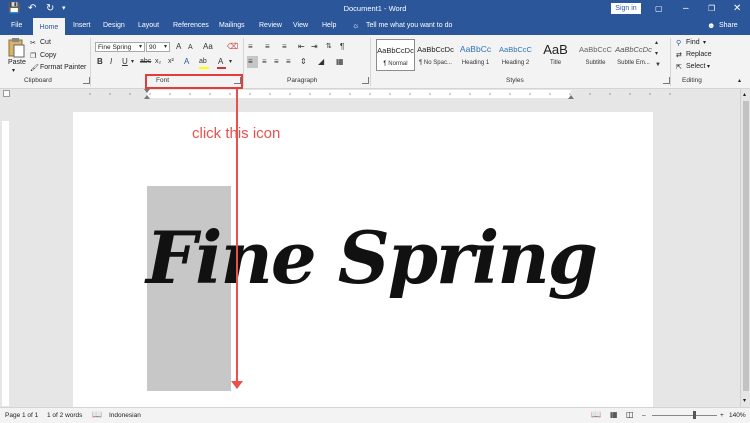 The image size is (750, 423). What do you see at coordinates (49, 26) in the screenshot?
I see `tab-home: Home` at bounding box center [49, 26].